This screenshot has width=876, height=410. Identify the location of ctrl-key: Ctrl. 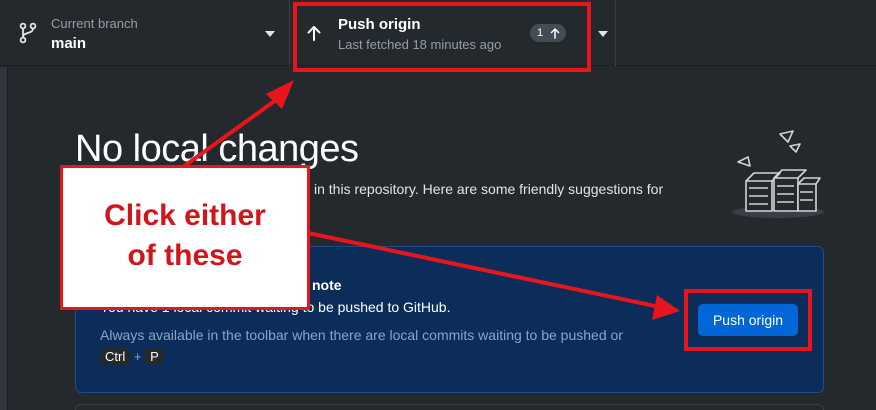
(115, 356).